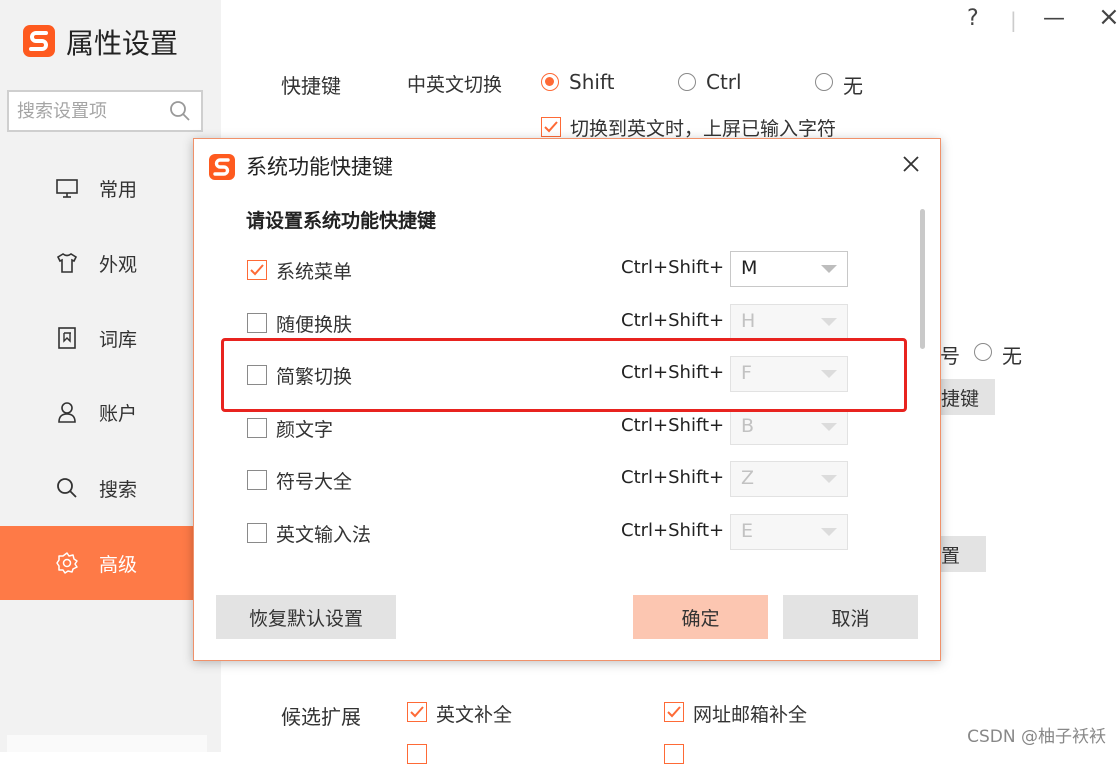 The width and height of the screenshot is (1120, 764). What do you see at coordinates (417, 712) in the screenshot?
I see `english-complete-checkbox` at bounding box center [417, 712].